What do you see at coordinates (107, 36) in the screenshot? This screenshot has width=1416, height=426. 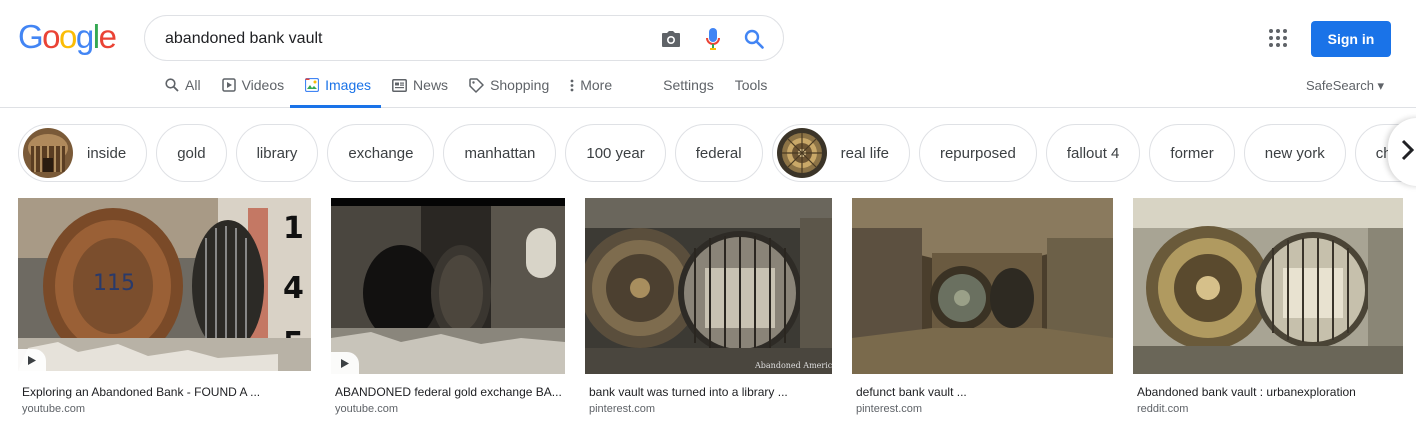 I see `logo-letter: e` at bounding box center [107, 36].